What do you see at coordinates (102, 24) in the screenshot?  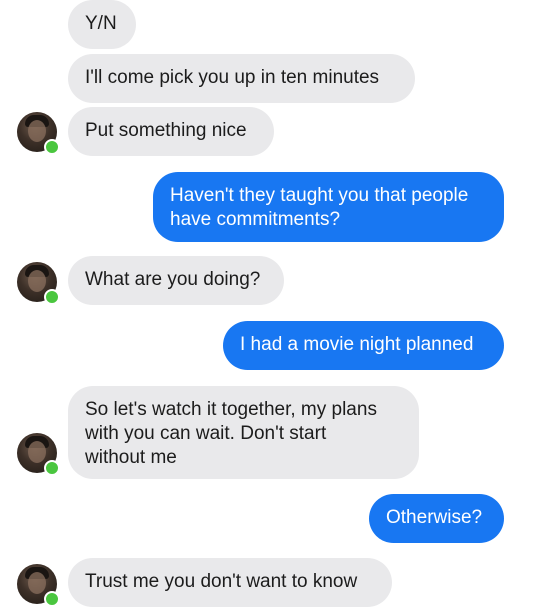 I see `message-bubble-incoming: Y/N` at bounding box center [102, 24].